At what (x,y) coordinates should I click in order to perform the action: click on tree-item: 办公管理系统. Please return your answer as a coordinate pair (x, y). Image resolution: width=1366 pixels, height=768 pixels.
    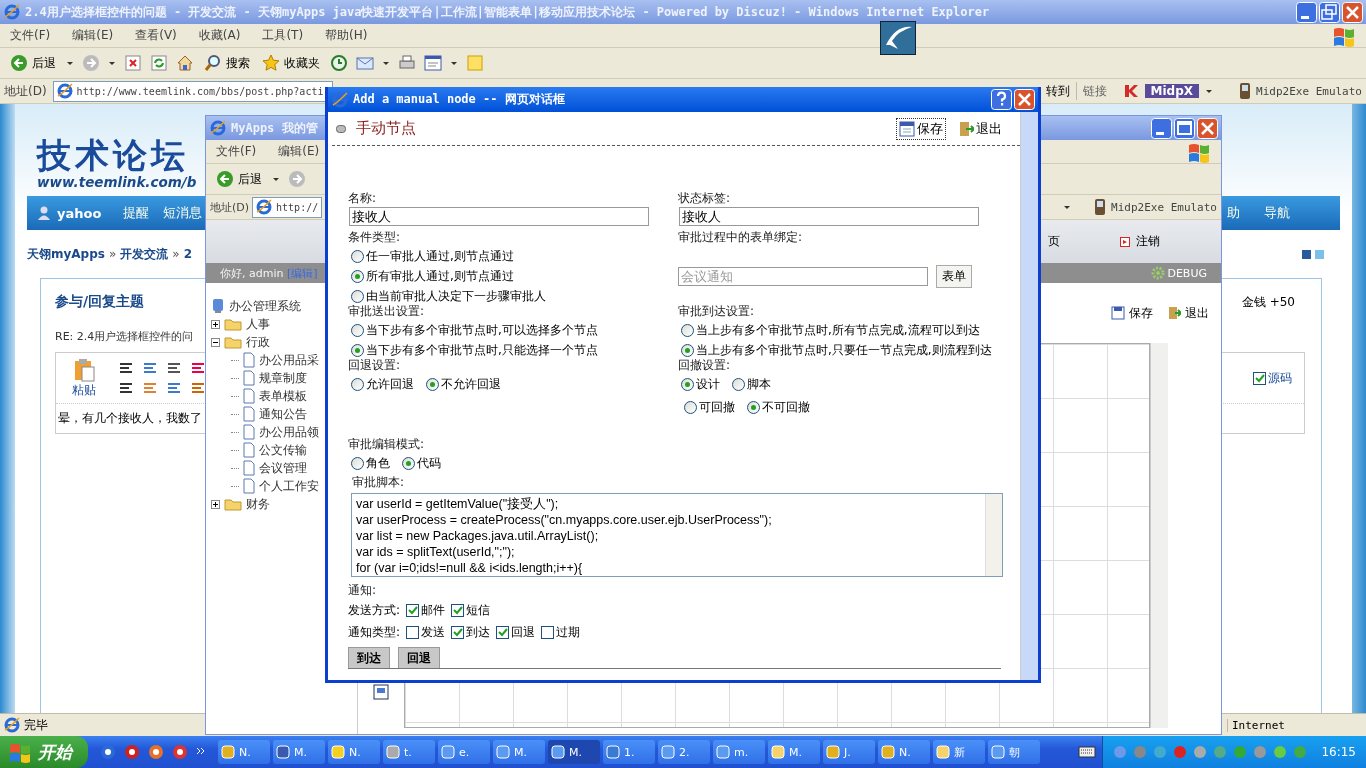
    Looking at the image, I should click on (265, 306).